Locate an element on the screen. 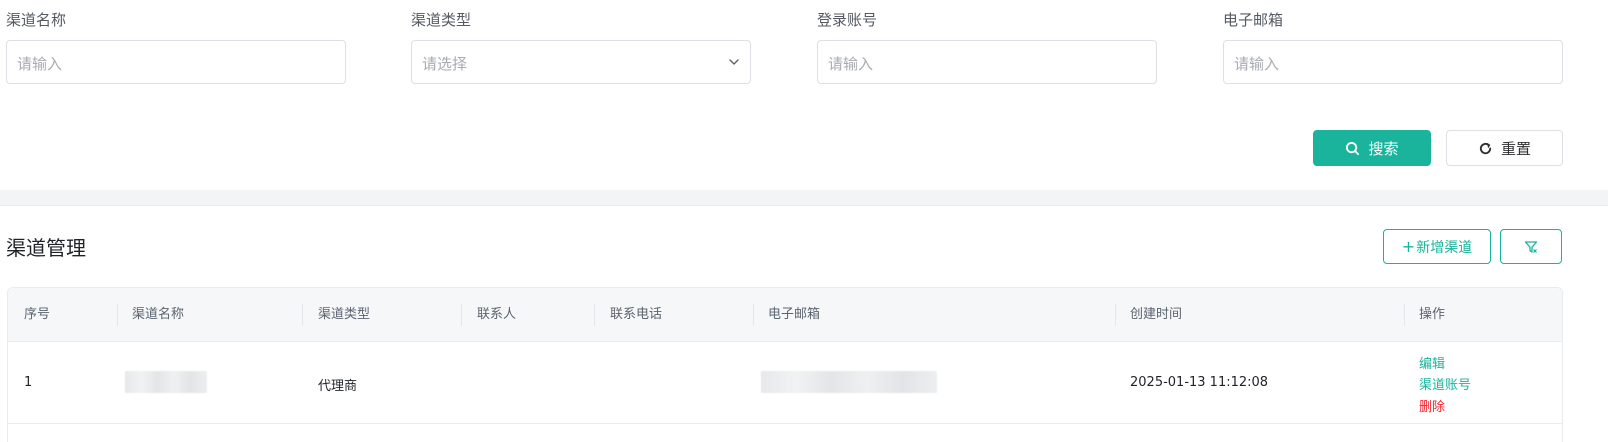  reset-button: 重置 is located at coordinates (1504, 148).